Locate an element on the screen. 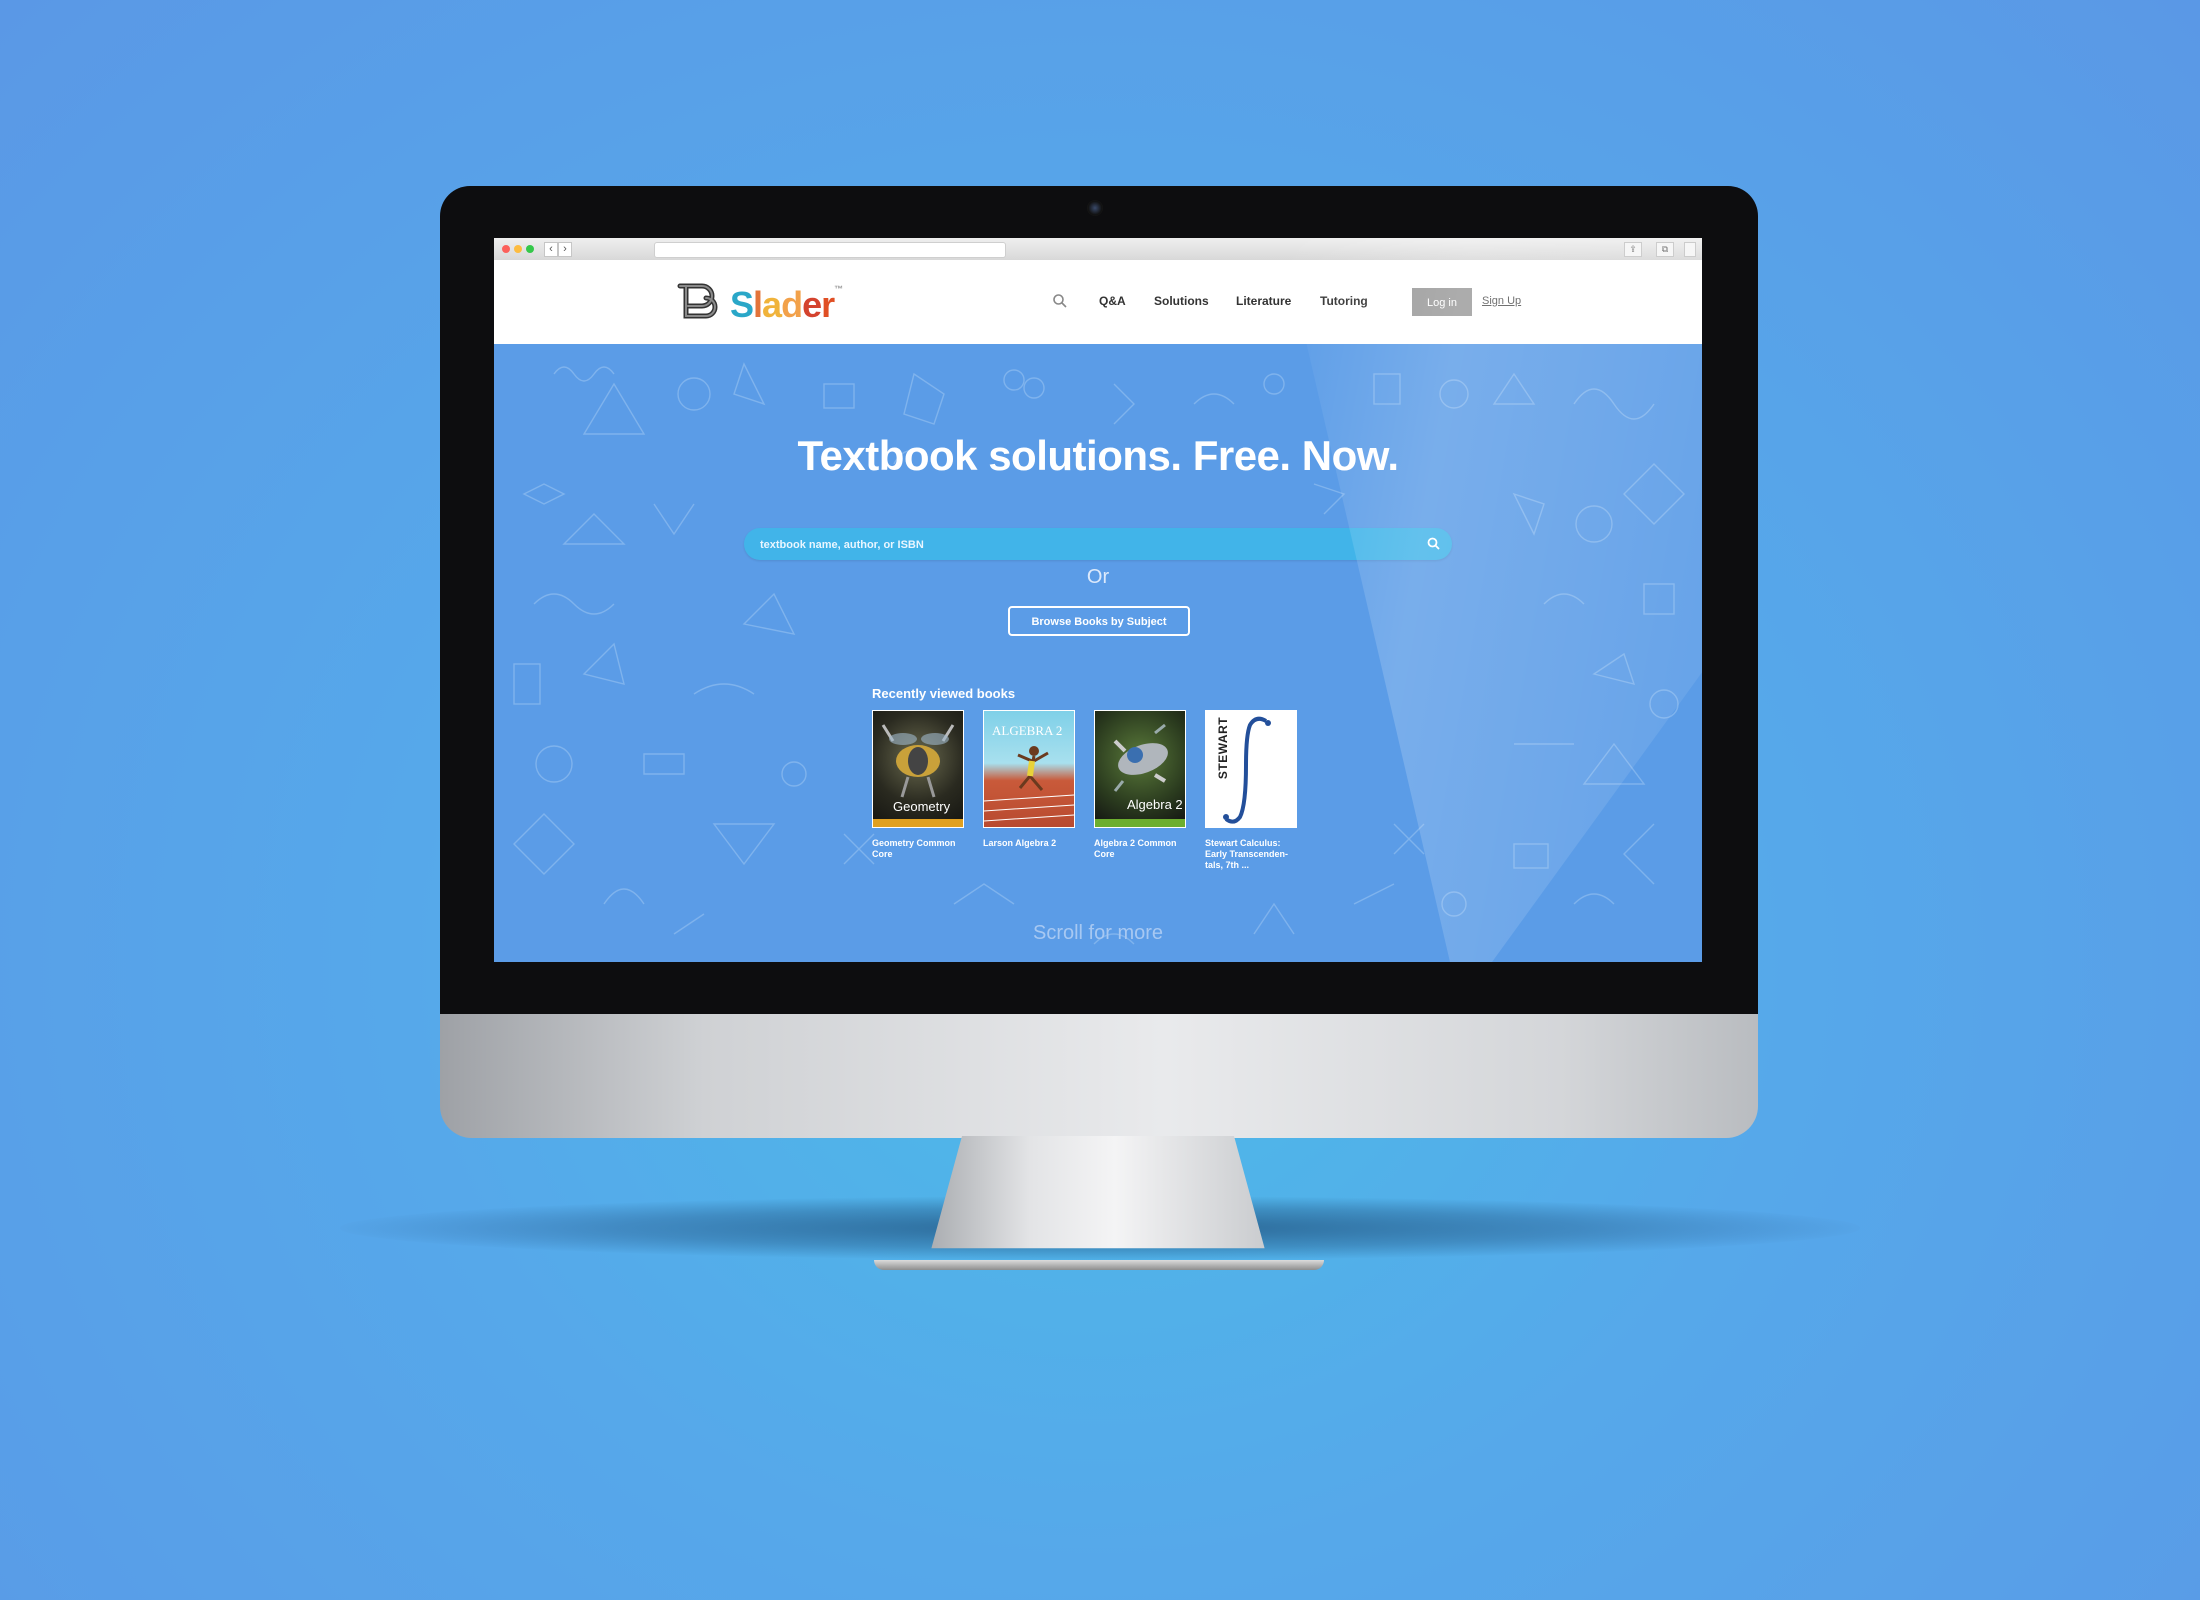 The width and height of the screenshot is (2200, 1600). book-cover: Algebra 2 is located at coordinates (1140, 769).